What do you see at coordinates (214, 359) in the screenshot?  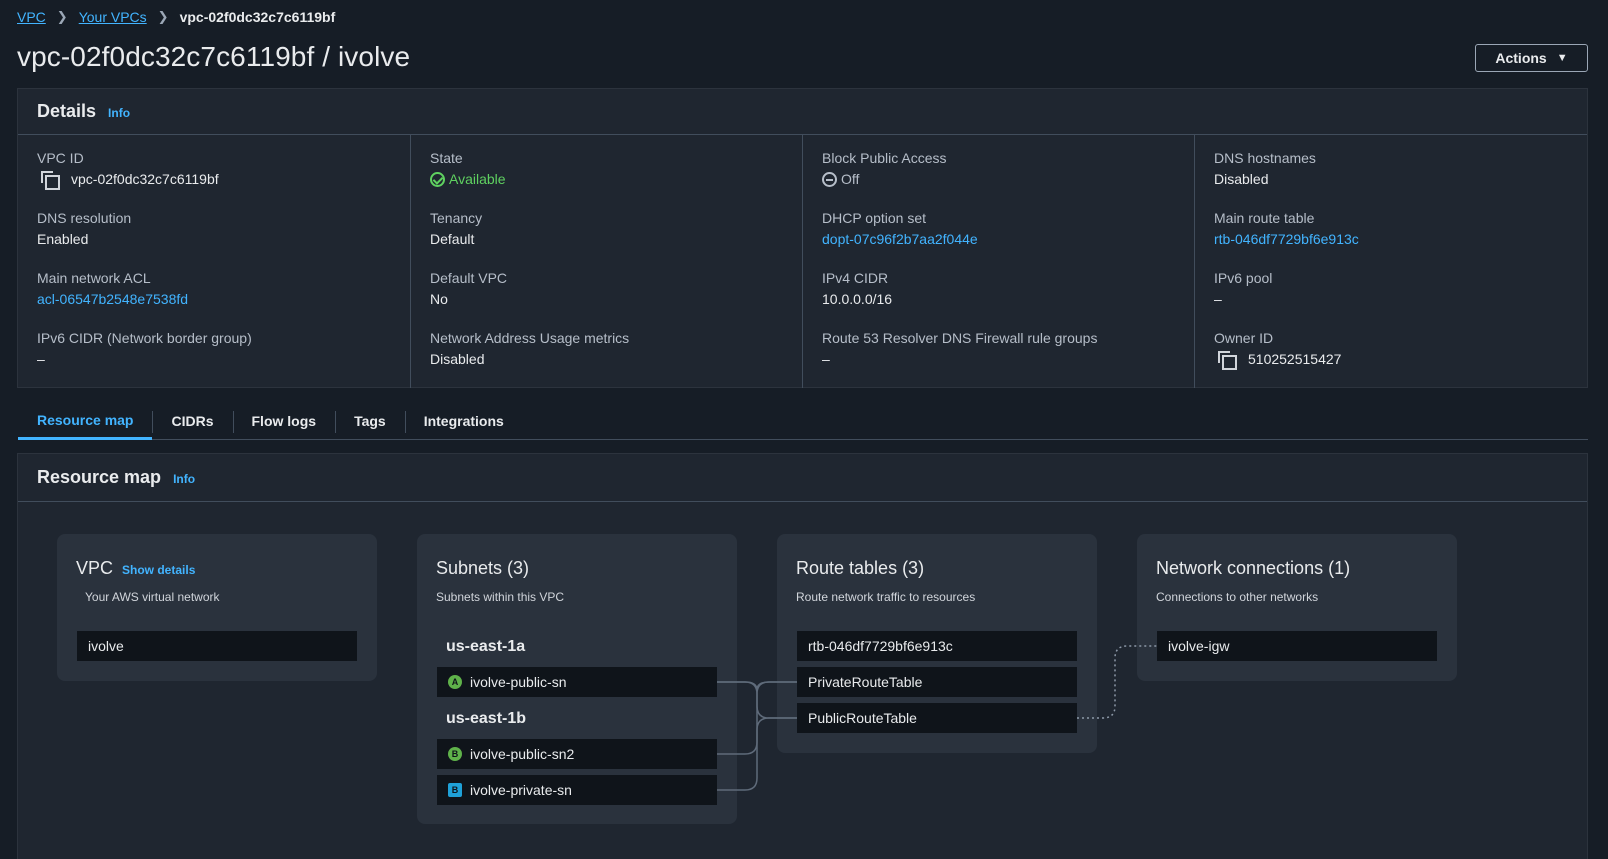 I see `field-ipv6-cidr: IPv6 CIDR (Network border group) –` at bounding box center [214, 359].